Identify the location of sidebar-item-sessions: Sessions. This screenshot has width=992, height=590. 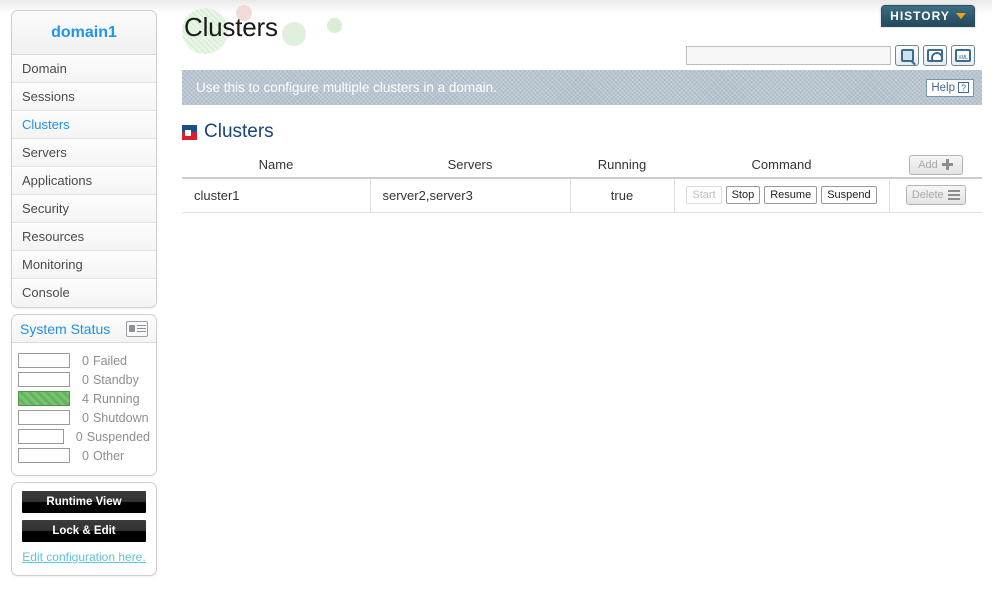
(84, 97).